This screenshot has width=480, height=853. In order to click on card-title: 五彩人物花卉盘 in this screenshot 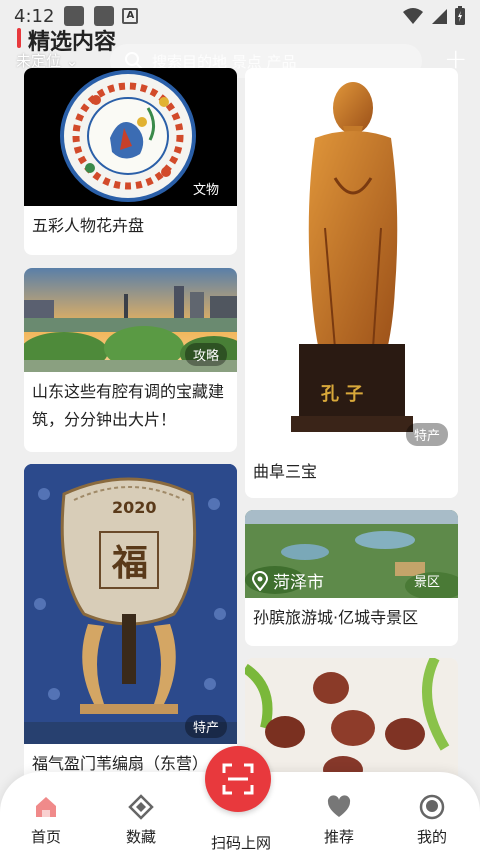, I will do `click(88, 225)`.